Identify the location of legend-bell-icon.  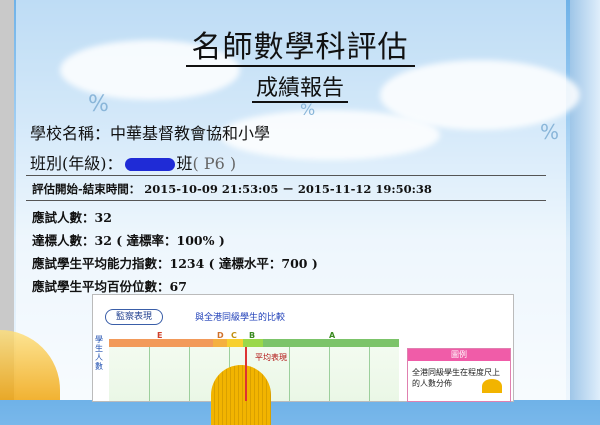
(492, 386).